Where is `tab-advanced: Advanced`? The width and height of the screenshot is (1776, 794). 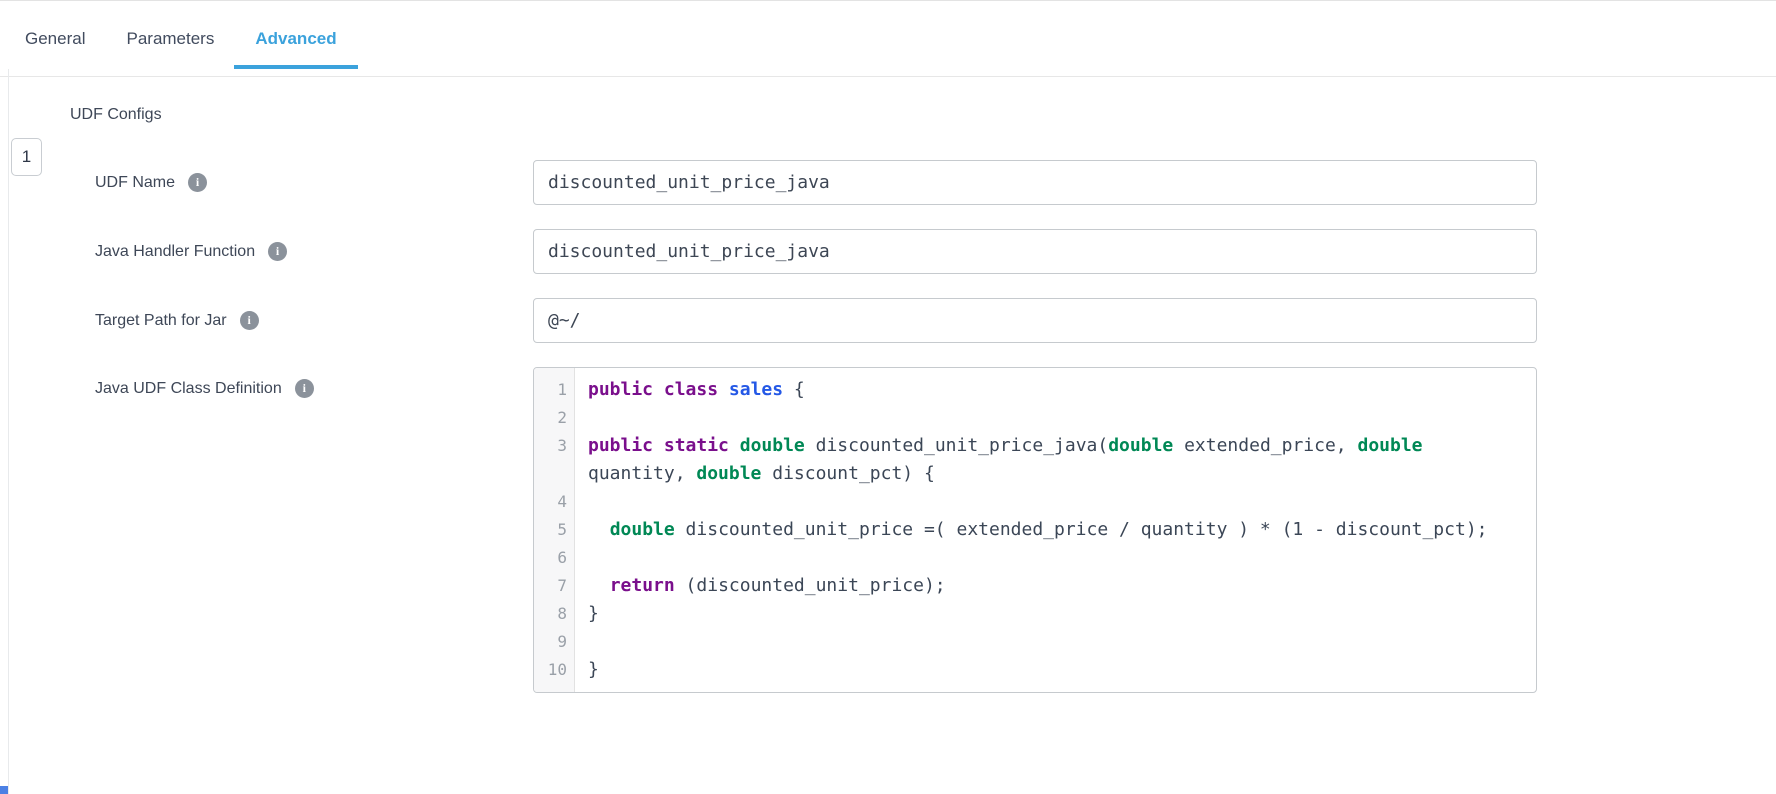 tab-advanced: Advanced is located at coordinates (296, 46).